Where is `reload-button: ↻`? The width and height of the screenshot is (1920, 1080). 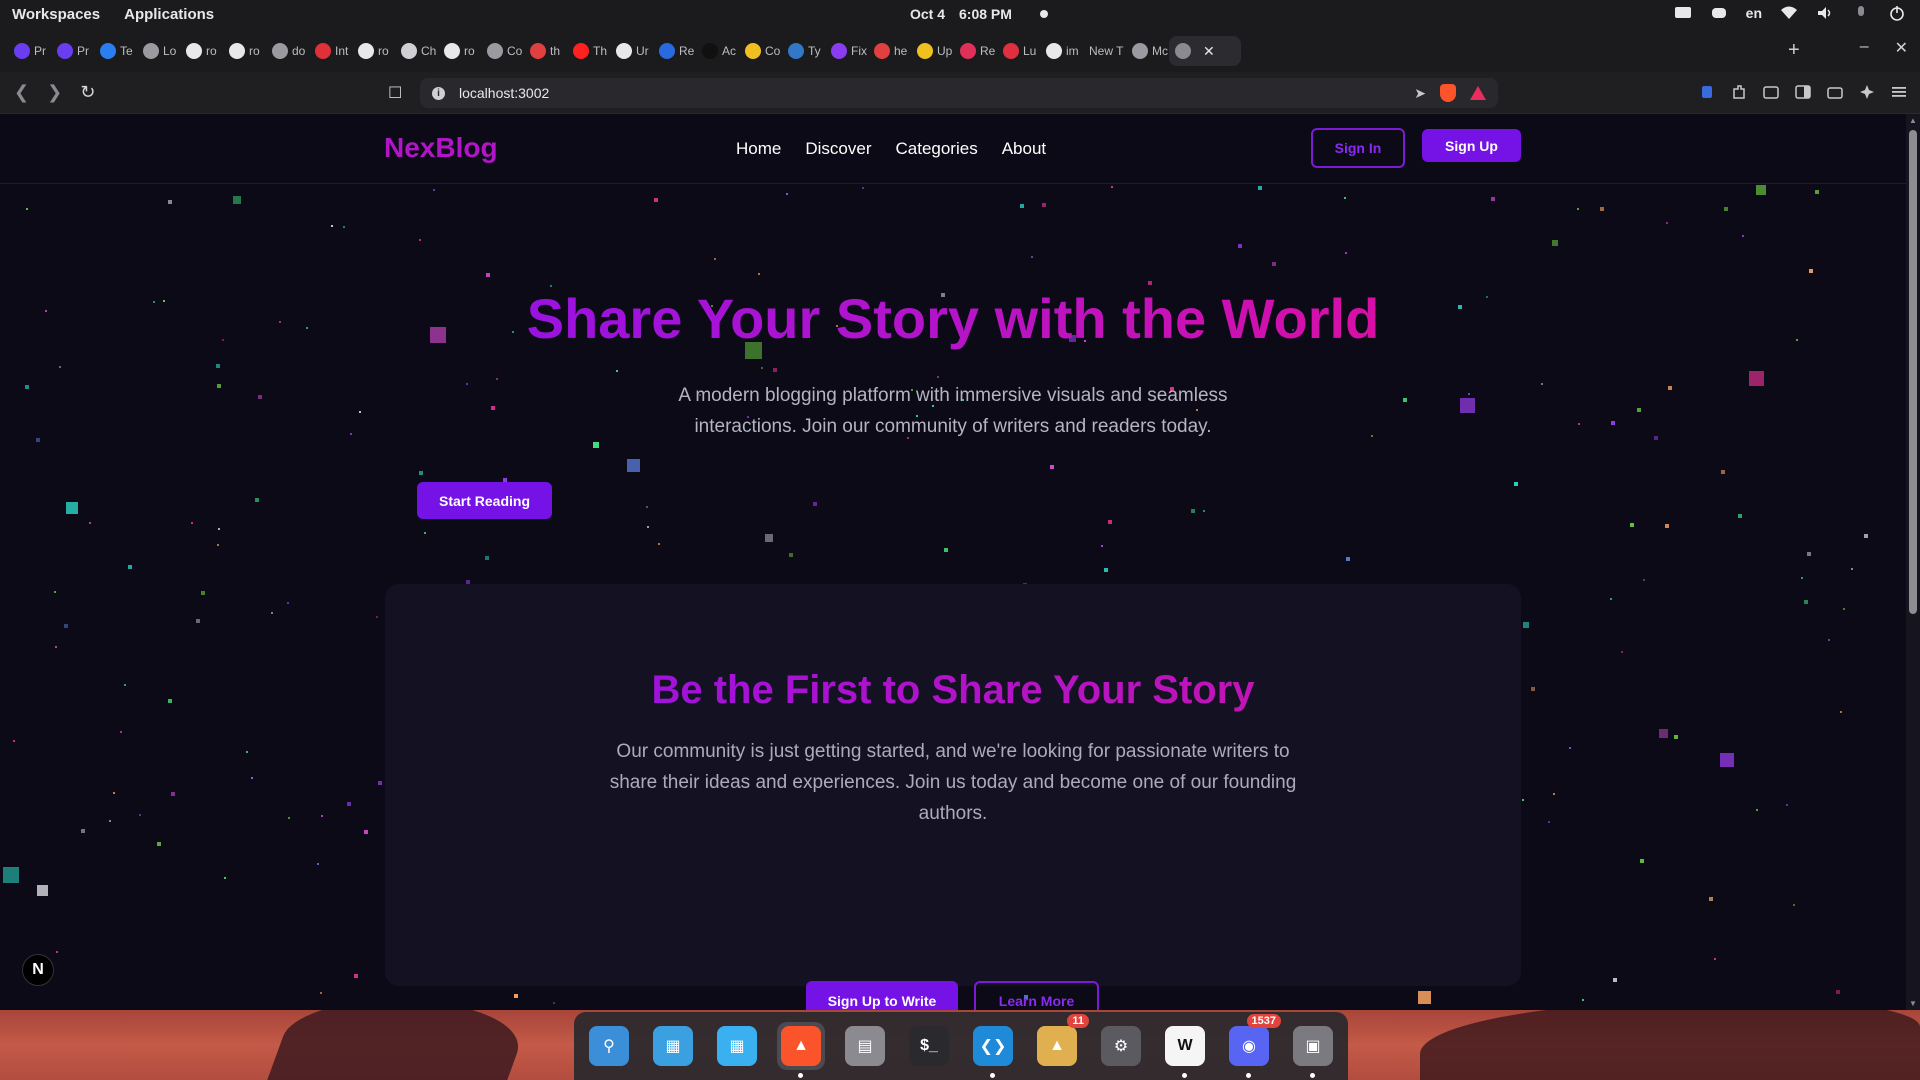
reload-button: ↻ is located at coordinates (87, 92).